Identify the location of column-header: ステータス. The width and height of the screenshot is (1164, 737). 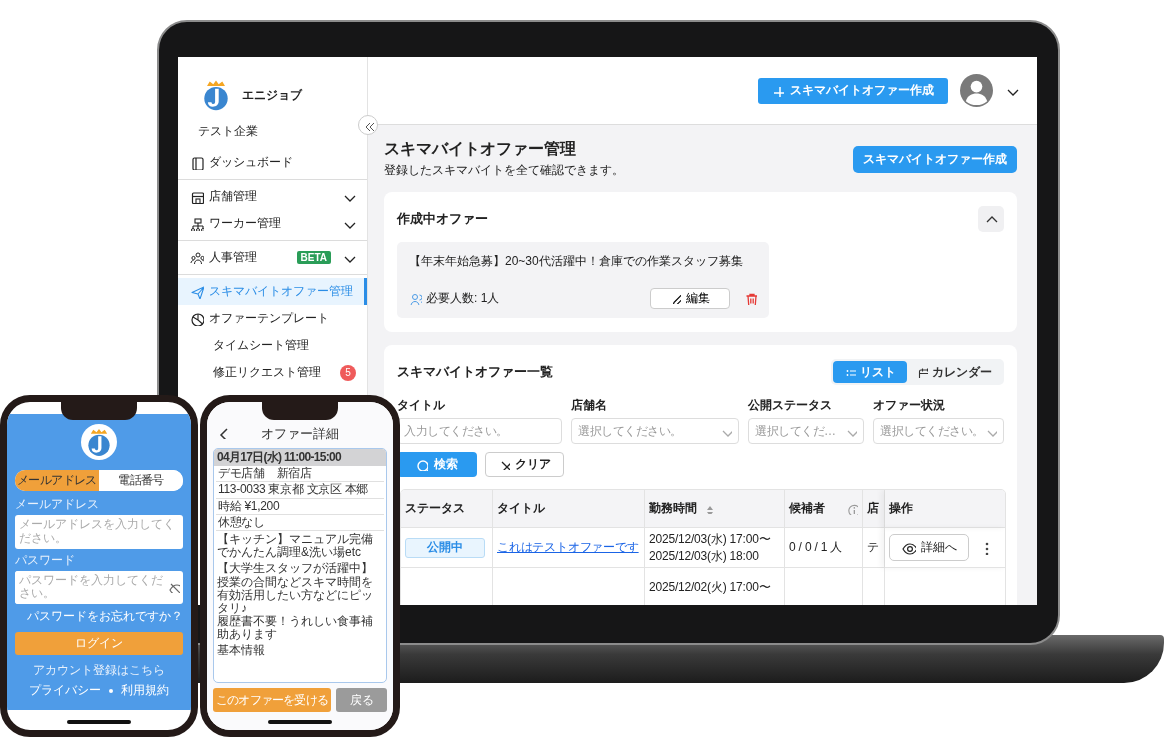
(447, 509).